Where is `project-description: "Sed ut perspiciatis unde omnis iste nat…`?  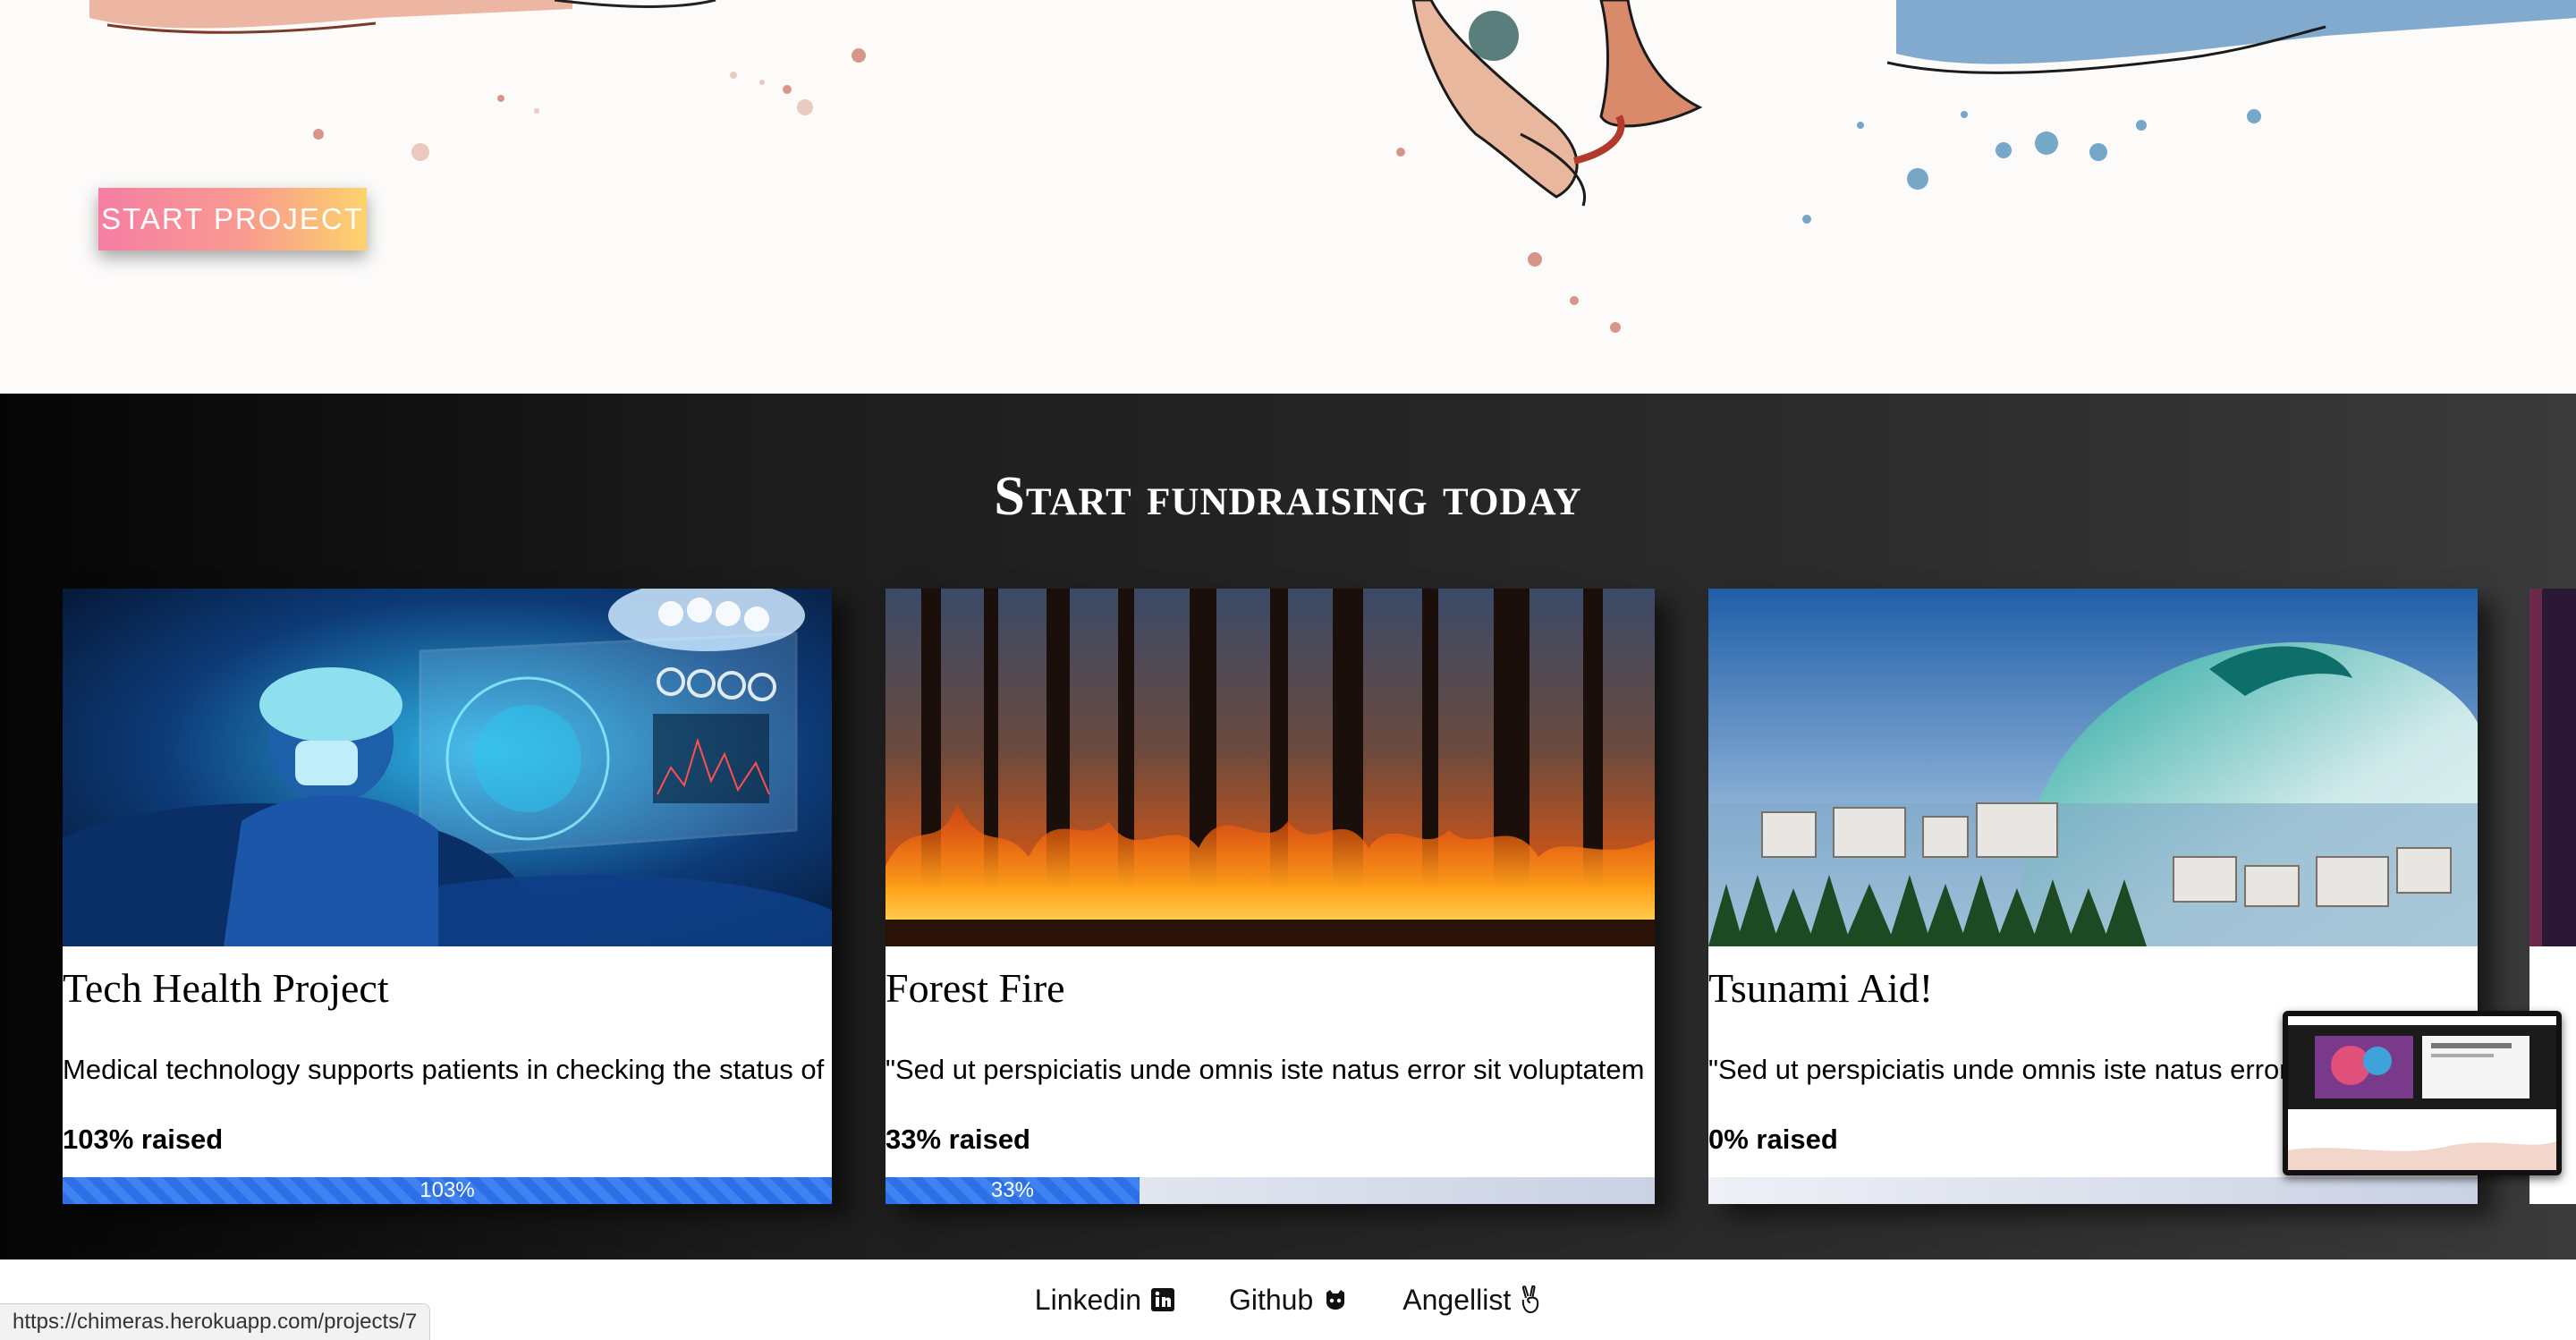 project-description: "Sed ut perspiciatis unde omnis iste nat… is located at coordinates (1265, 1069).